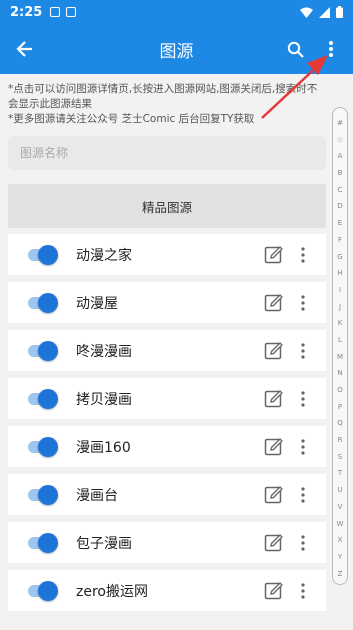  Describe the element at coordinates (340, 123) in the screenshot. I see `index-letter: #` at that location.